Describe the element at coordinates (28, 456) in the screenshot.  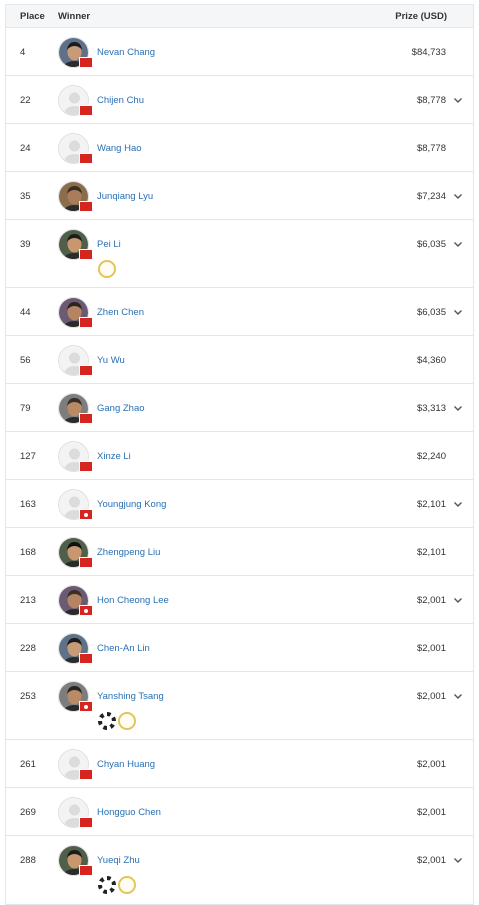
I see `place-cell: 127` at that location.